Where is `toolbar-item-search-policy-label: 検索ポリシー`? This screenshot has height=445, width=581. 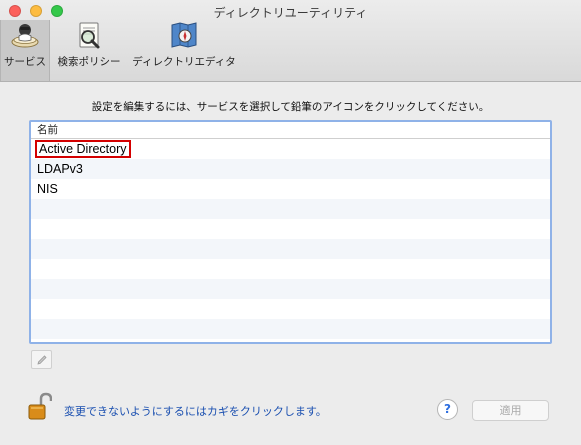
toolbar-item-search-policy-label: 検索ポリシー is located at coordinates (89, 62).